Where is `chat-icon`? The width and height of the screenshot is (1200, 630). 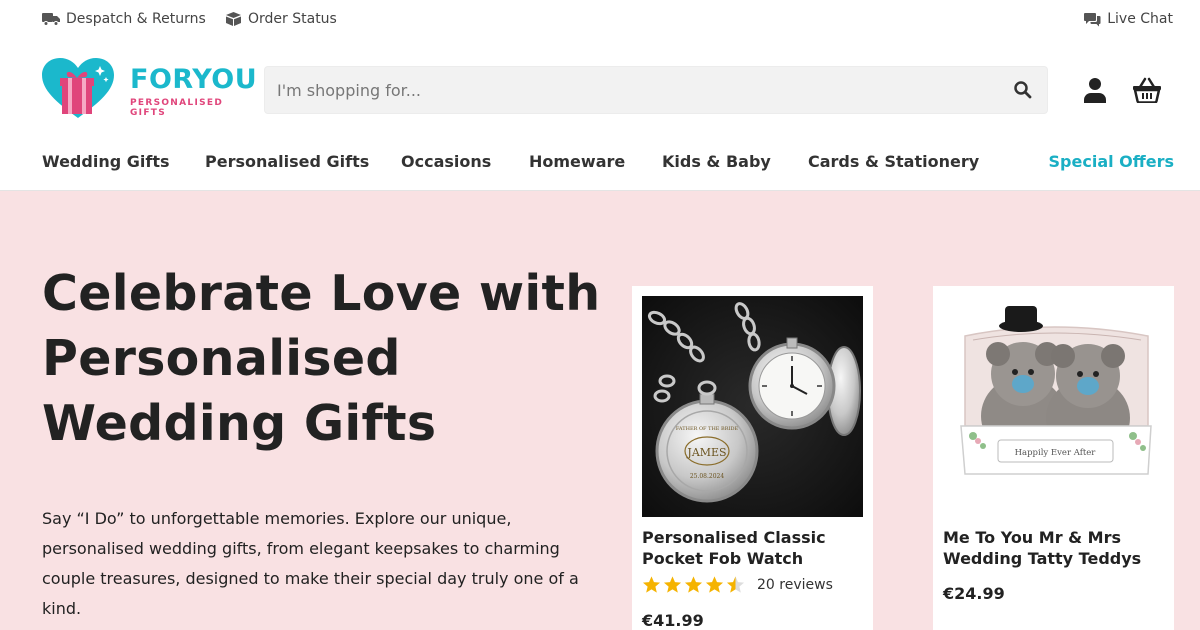
chat-icon is located at coordinates (1092, 19).